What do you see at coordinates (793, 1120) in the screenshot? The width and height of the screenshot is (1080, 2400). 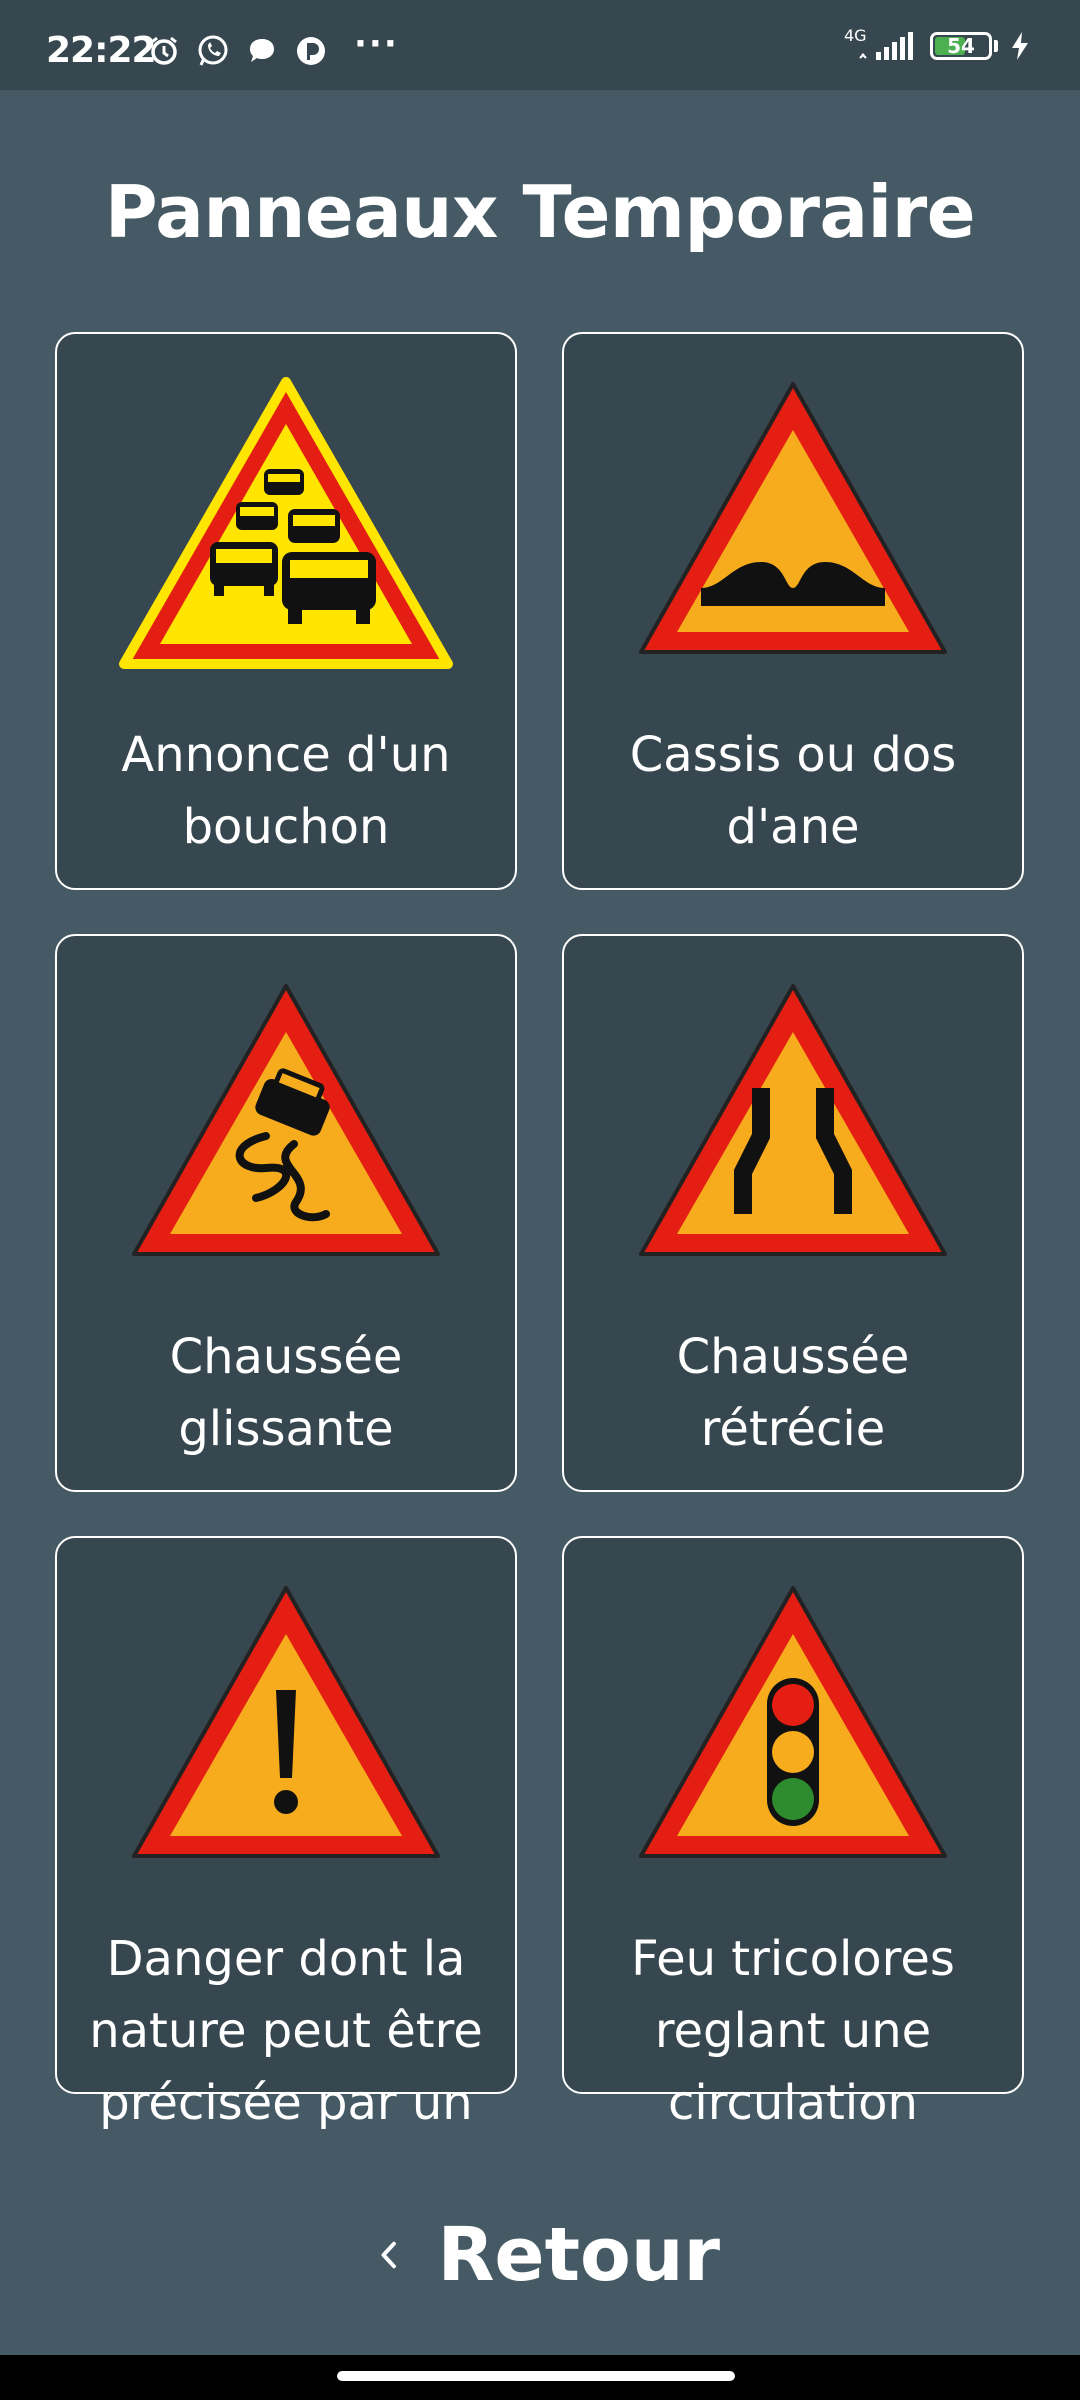 I see `road-narrows-sign-icon` at bounding box center [793, 1120].